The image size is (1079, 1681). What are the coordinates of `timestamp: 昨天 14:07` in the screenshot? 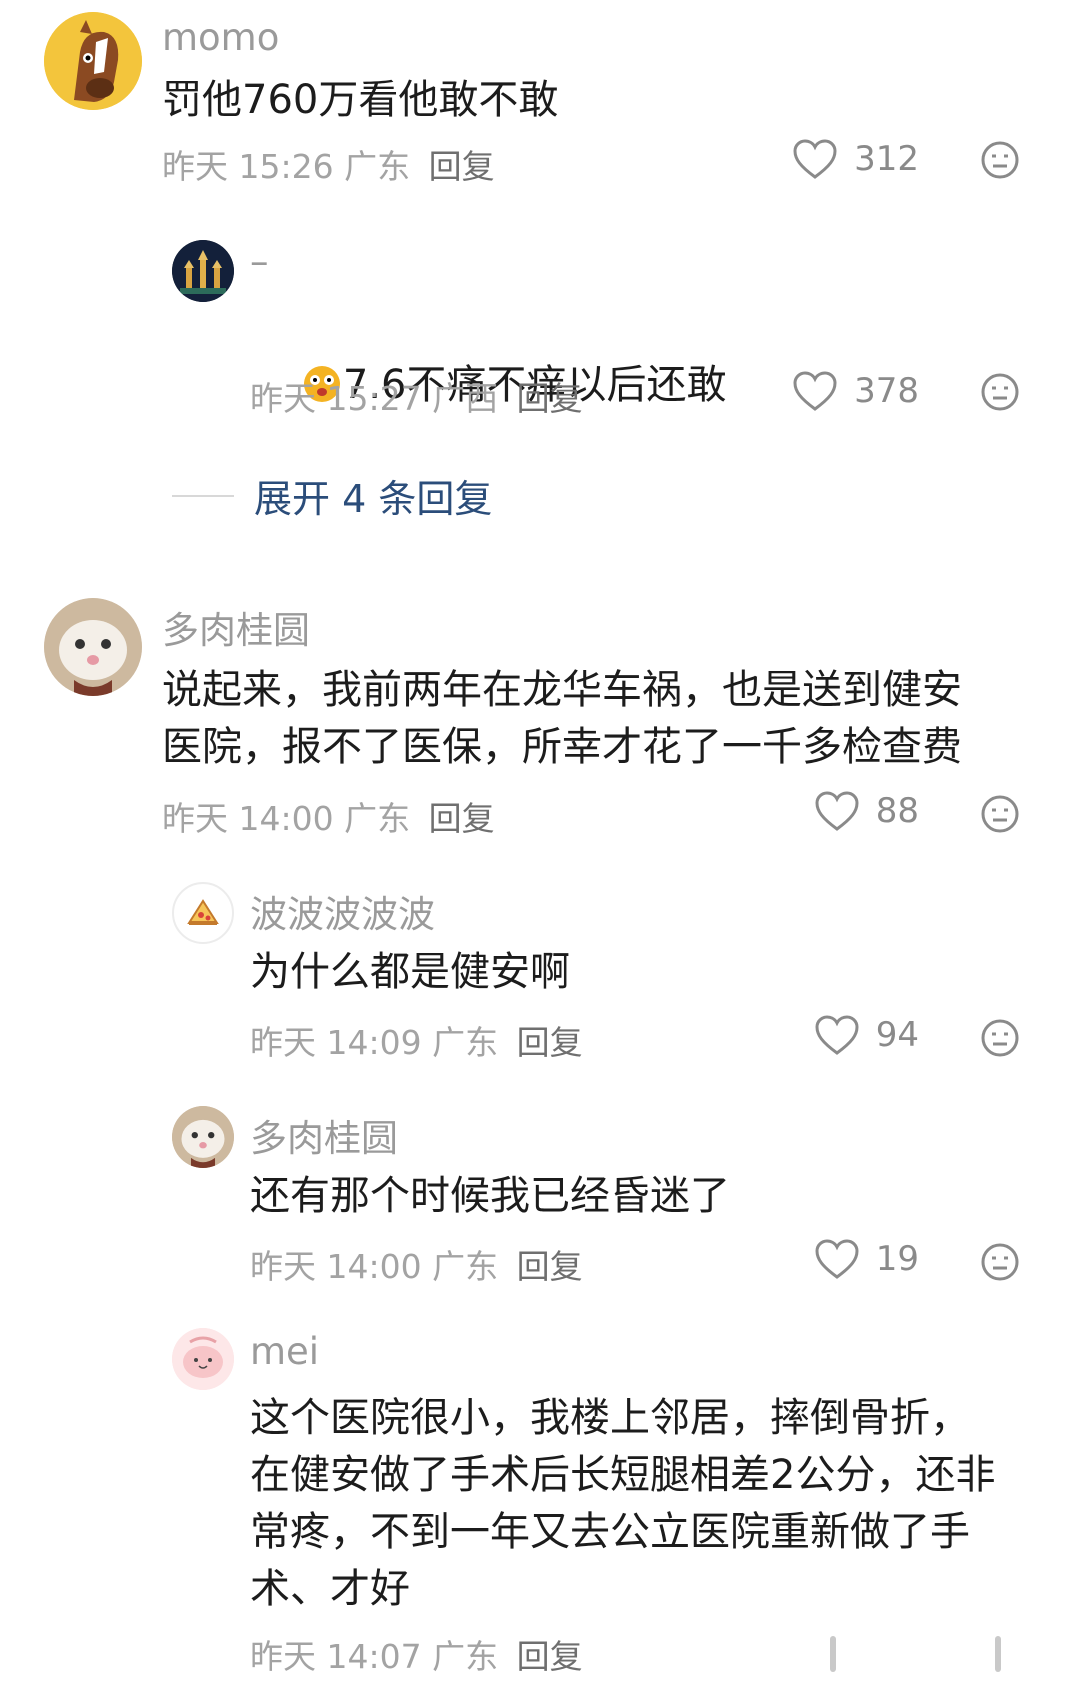 It's located at (336, 1656).